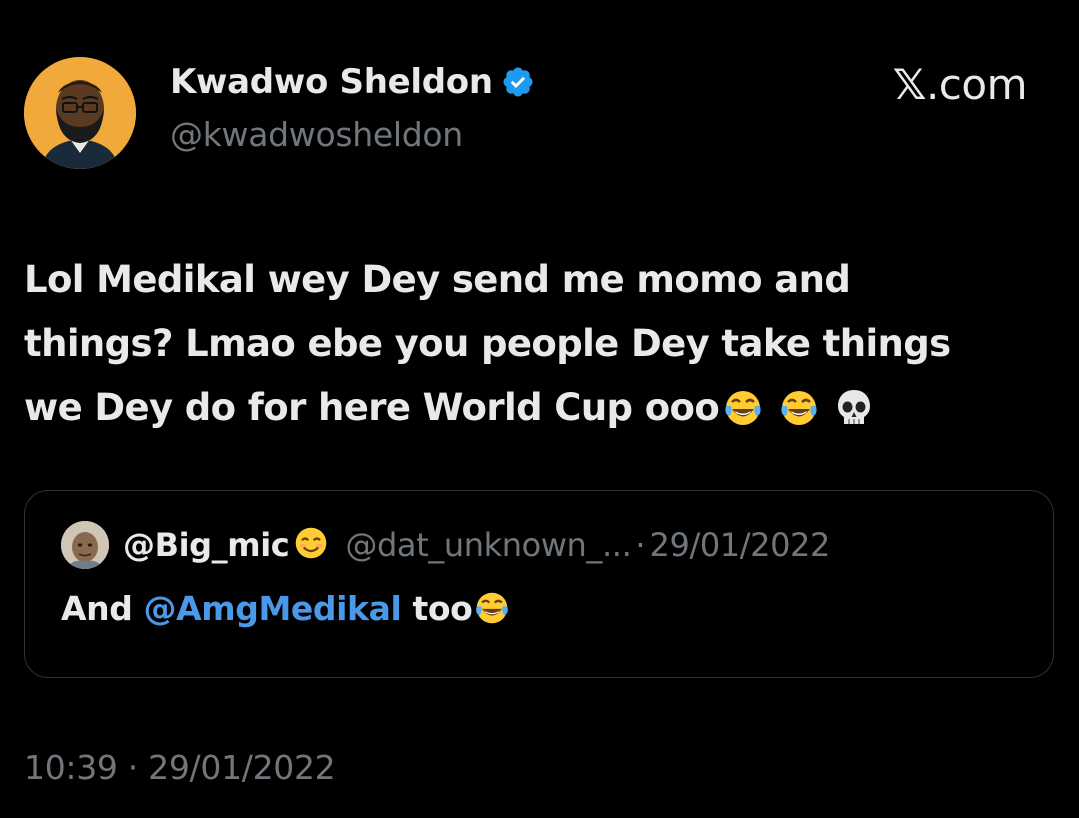 This screenshot has height=818, width=1079. I want to click on x-logo-icon: 𝕏, so click(909, 84).